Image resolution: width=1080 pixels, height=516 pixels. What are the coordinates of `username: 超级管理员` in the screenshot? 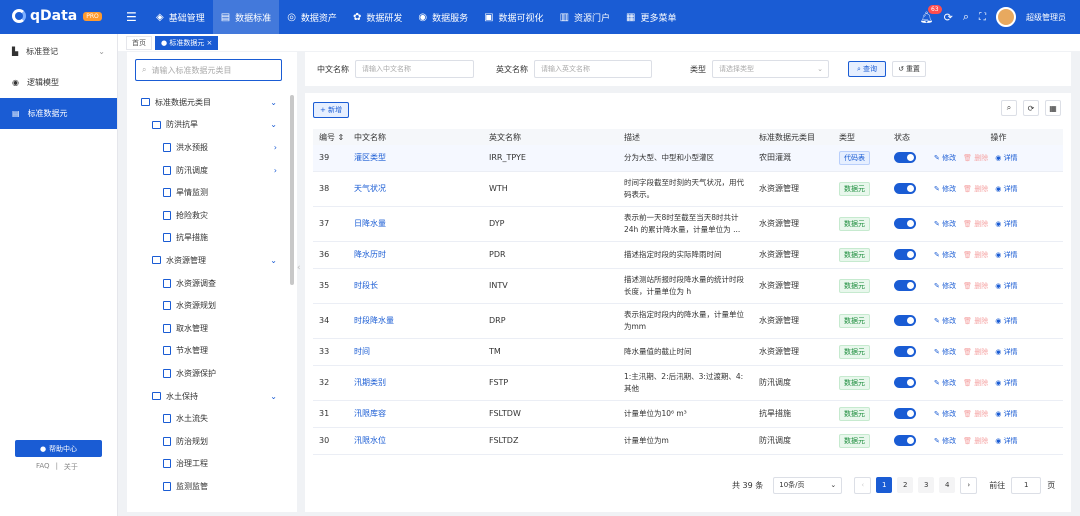 It's located at (1046, 17).